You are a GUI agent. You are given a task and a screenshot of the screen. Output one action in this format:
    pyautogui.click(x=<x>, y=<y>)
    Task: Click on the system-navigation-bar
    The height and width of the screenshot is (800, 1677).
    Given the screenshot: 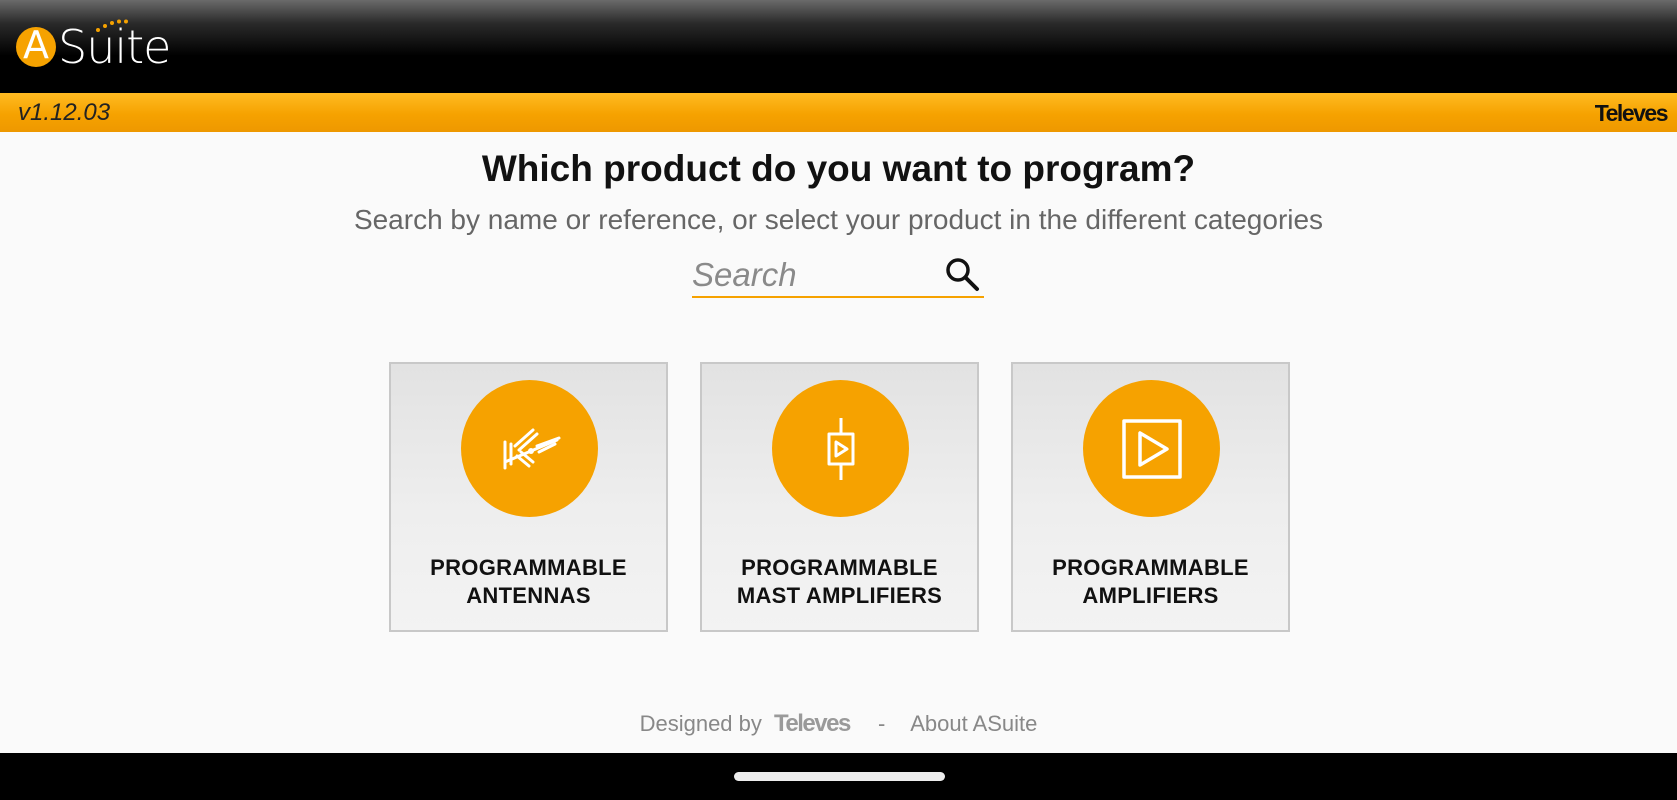 What is the action you would take?
    pyautogui.click(x=838, y=776)
    